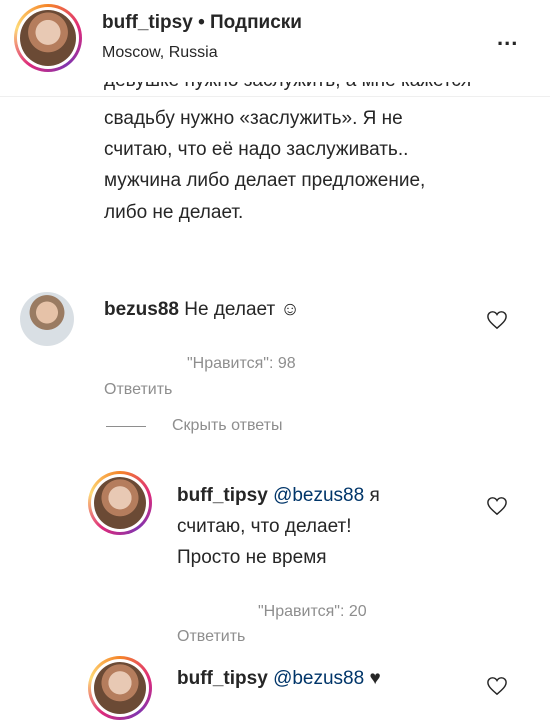 Image resolution: width=550 pixels, height=722 pixels. I want to click on author-photo, so click(48, 38).